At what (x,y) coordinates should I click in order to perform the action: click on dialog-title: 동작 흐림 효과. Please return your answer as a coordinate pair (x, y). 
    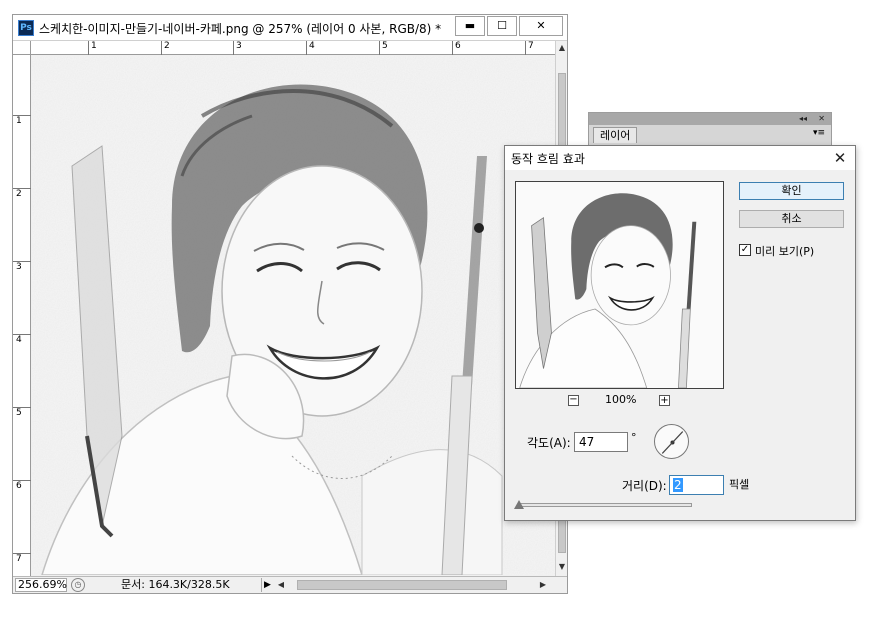
    Looking at the image, I should click on (548, 159).